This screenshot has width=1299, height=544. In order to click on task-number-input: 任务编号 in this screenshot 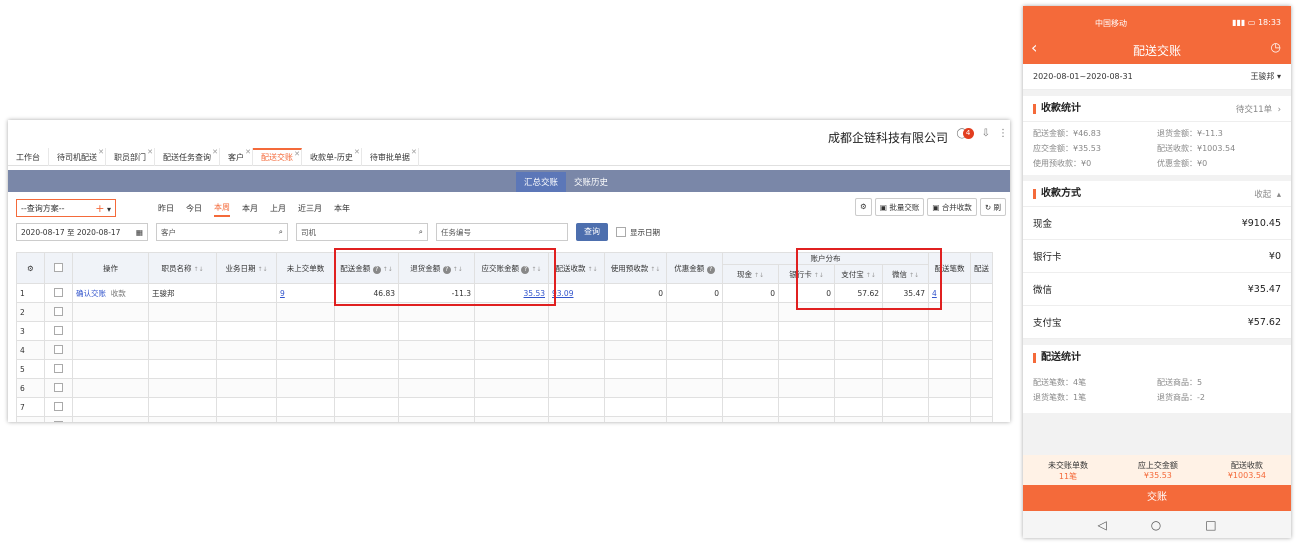, I will do `click(502, 232)`.